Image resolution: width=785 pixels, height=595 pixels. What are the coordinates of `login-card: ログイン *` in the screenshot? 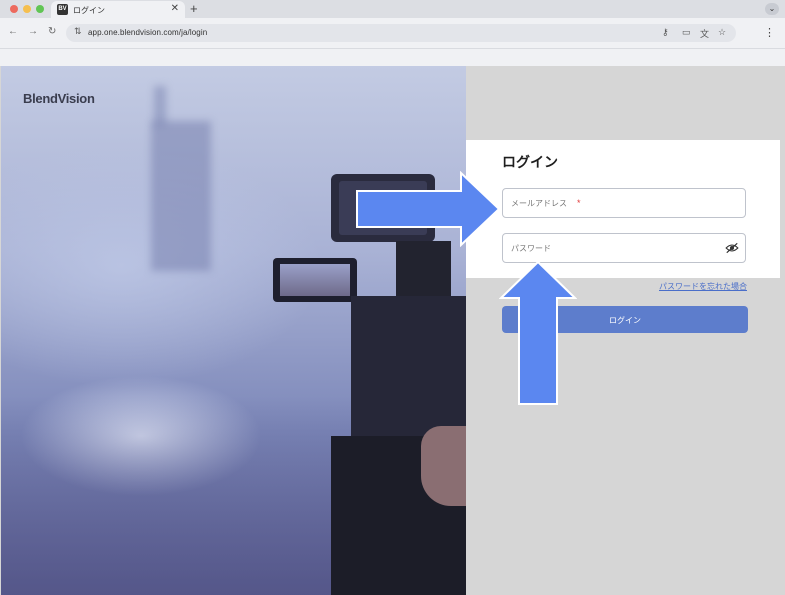 It's located at (623, 209).